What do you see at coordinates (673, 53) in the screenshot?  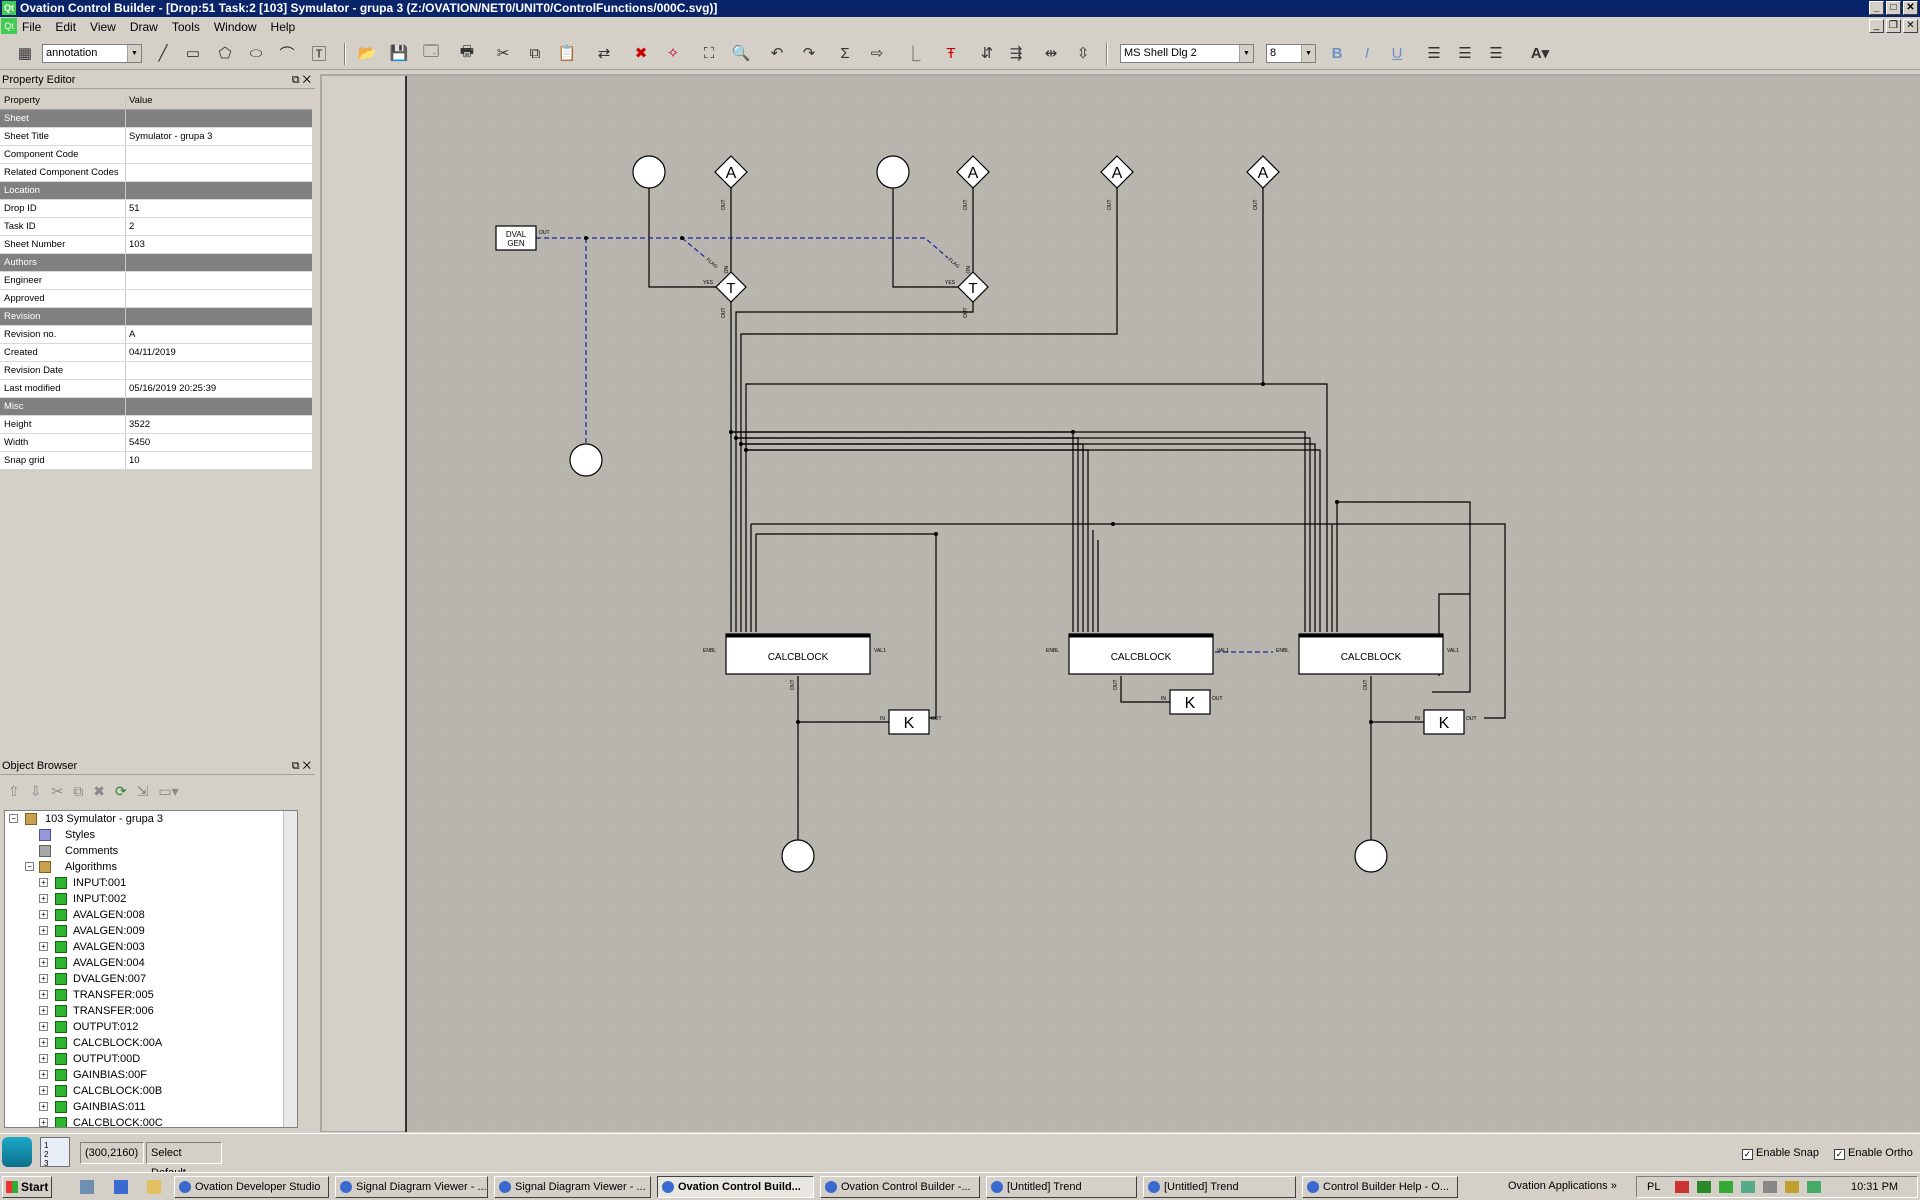 I see `delete-all-icon: ✧` at bounding box center [673, 53].